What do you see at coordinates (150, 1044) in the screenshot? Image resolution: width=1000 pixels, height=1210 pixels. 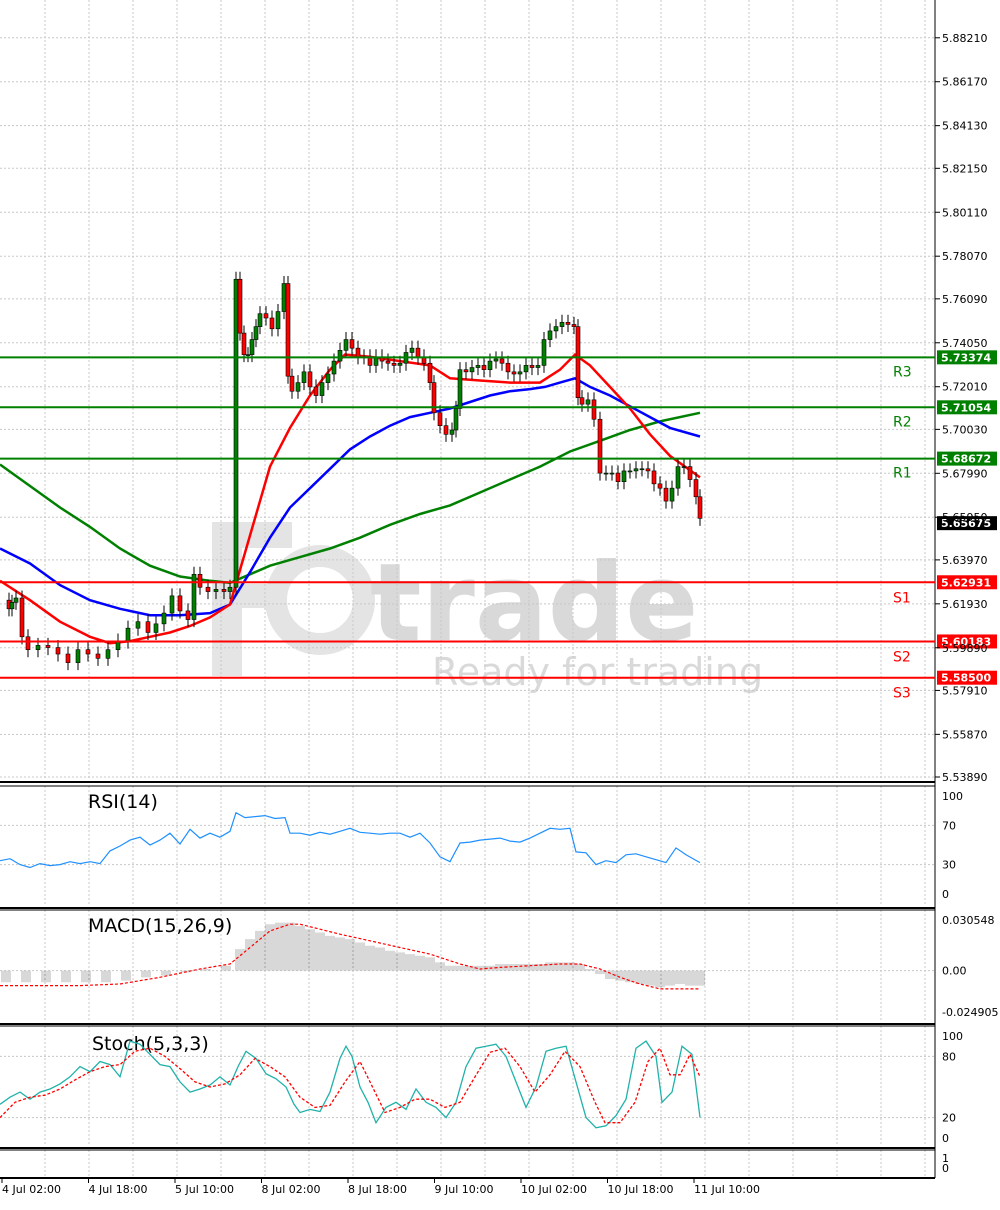 I see `stoch-title: Stoch(5,3,3)` at bounding box center [150, 1044].